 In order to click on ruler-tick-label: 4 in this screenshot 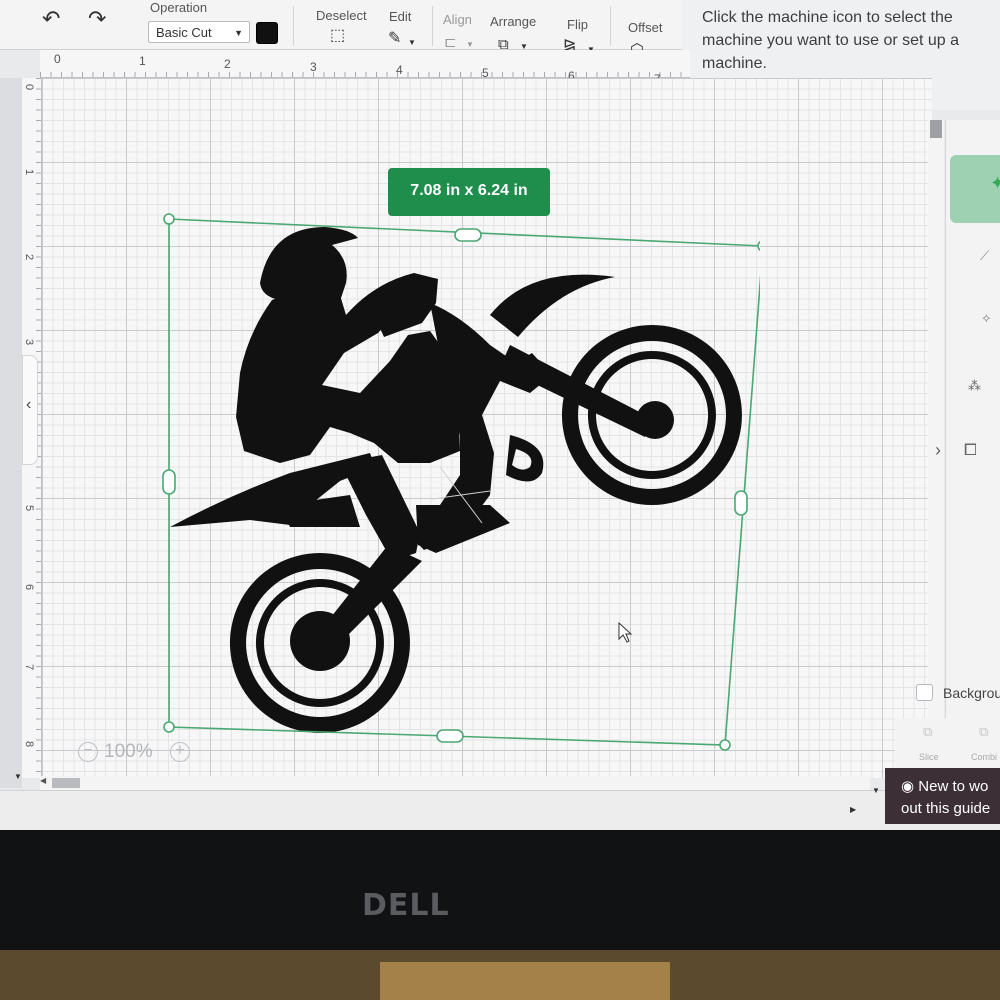, I will do `click(399, 70)`.